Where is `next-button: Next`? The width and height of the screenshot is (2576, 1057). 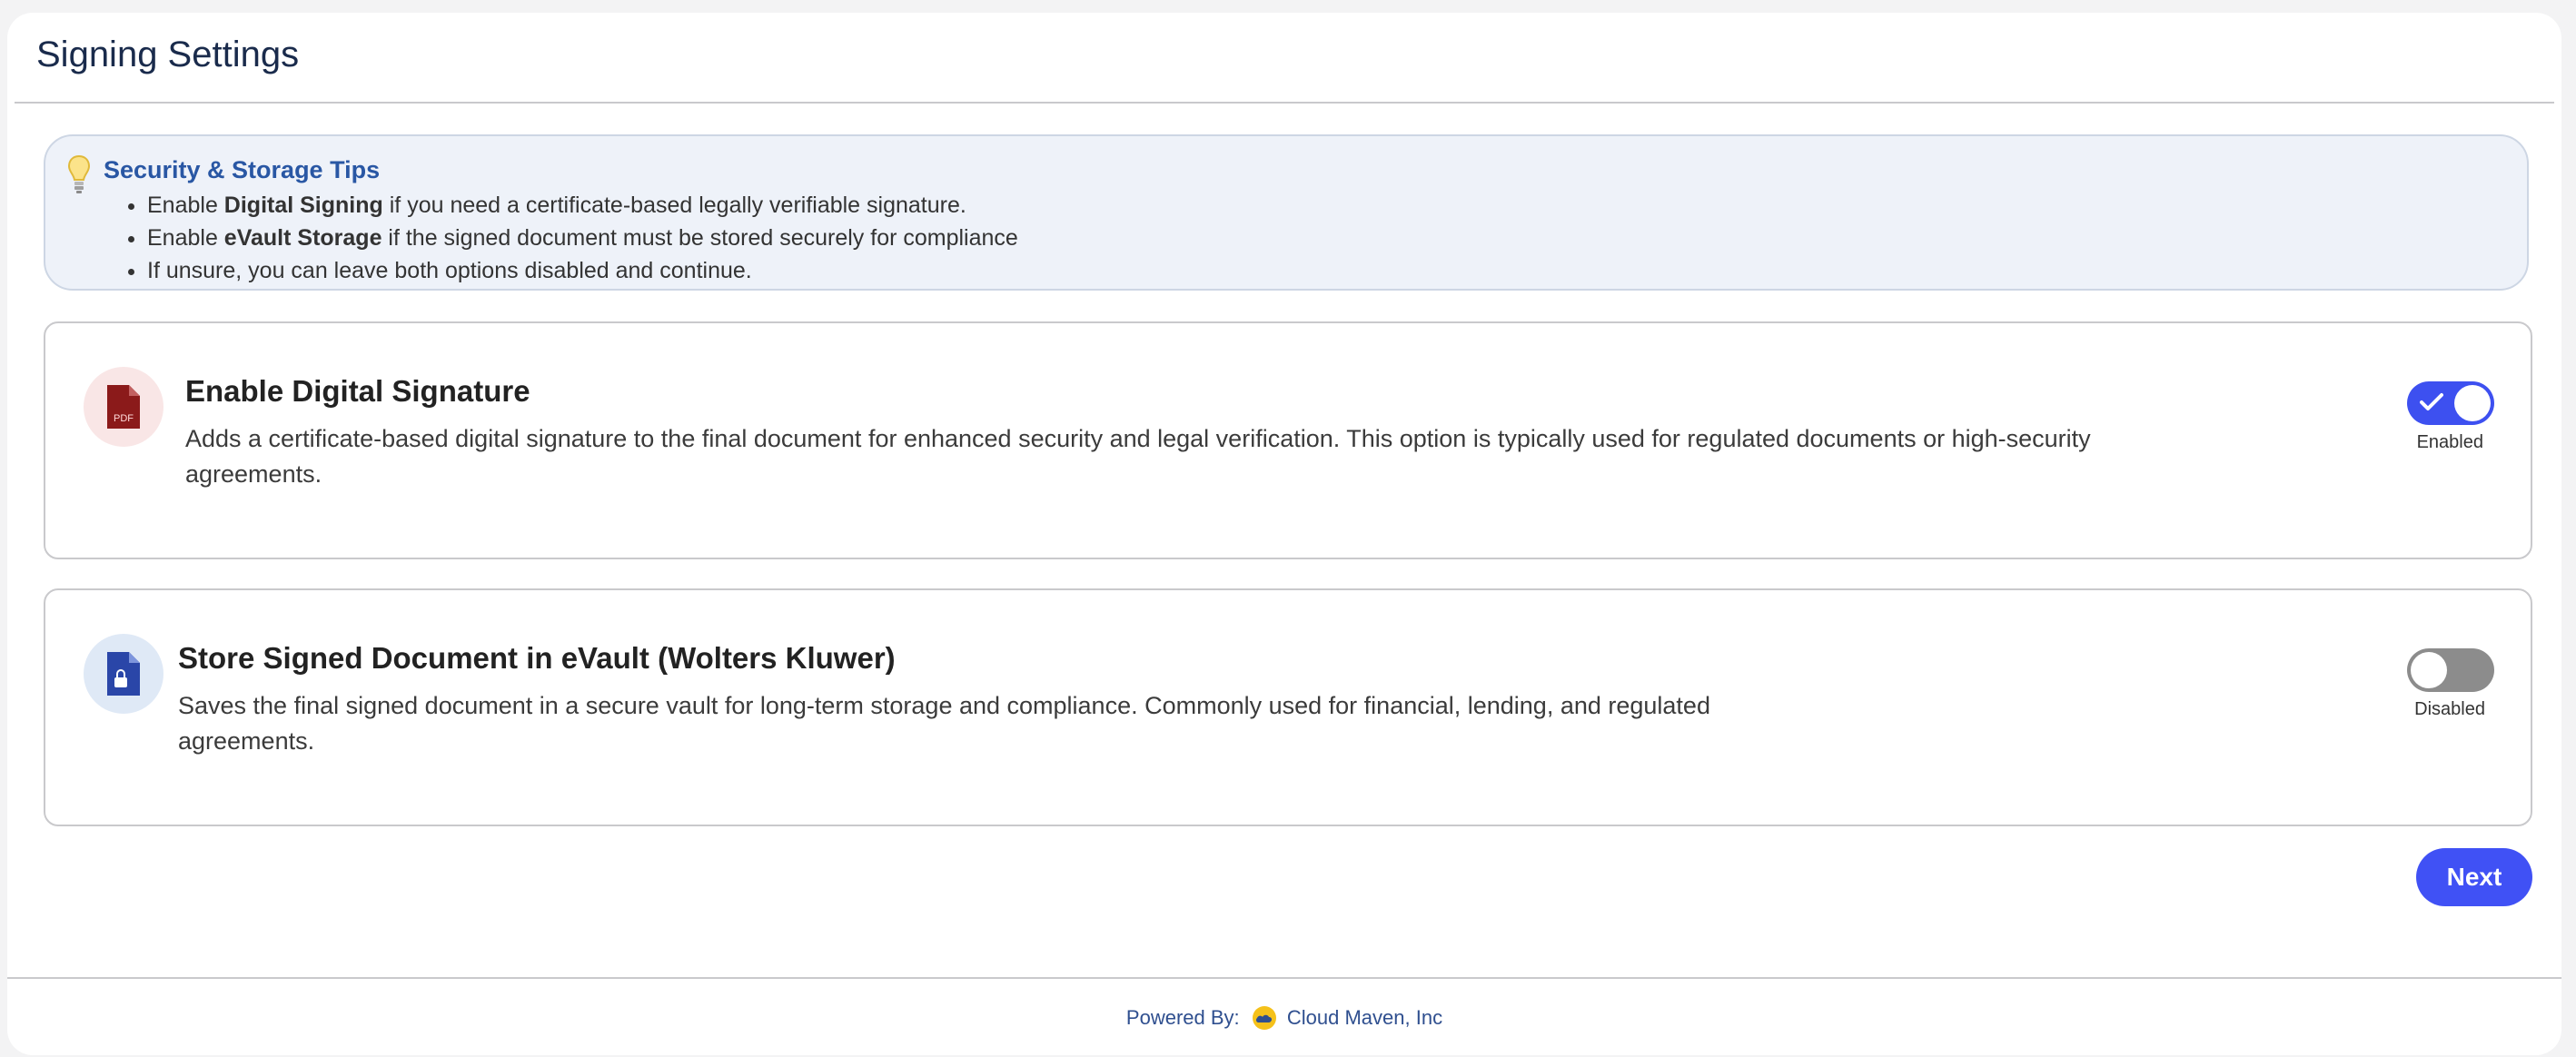 next-button: Next is located at coordinates (2474, 877).